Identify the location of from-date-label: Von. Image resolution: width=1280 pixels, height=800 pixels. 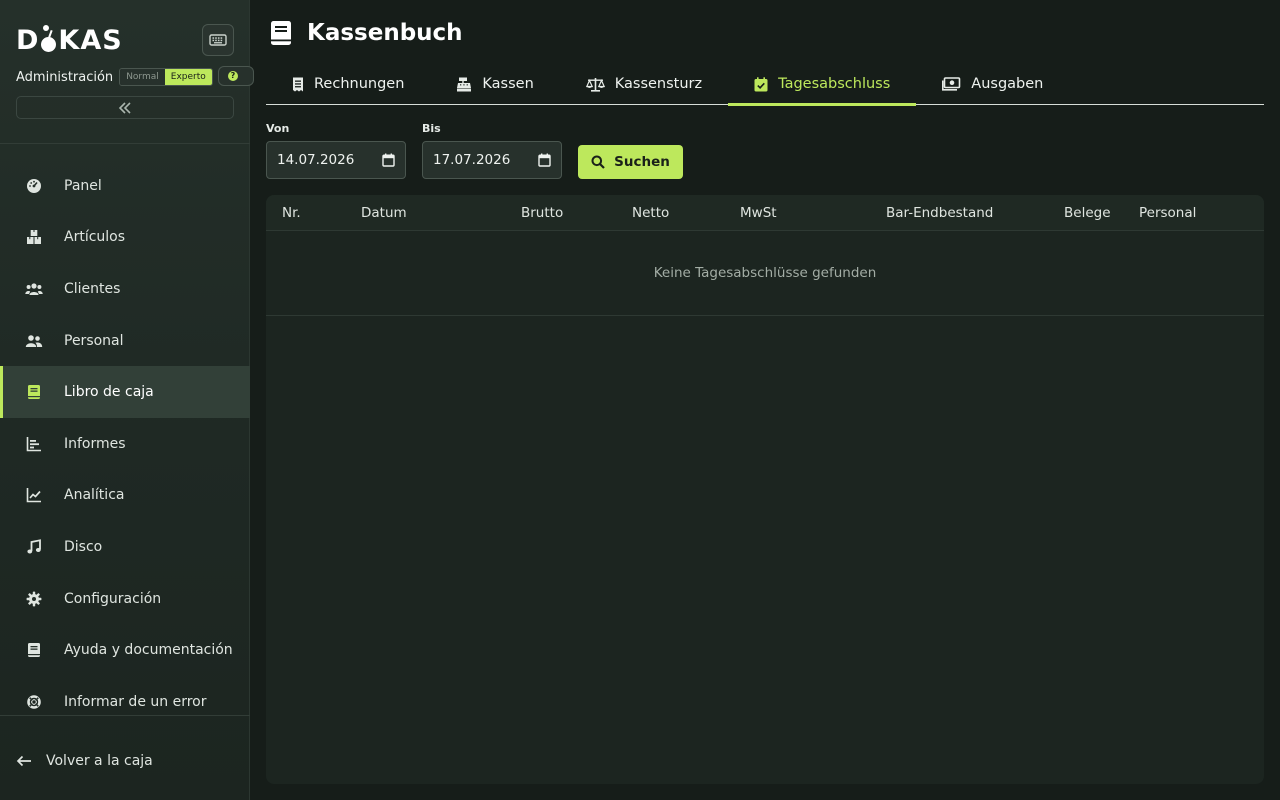
(278, 128).